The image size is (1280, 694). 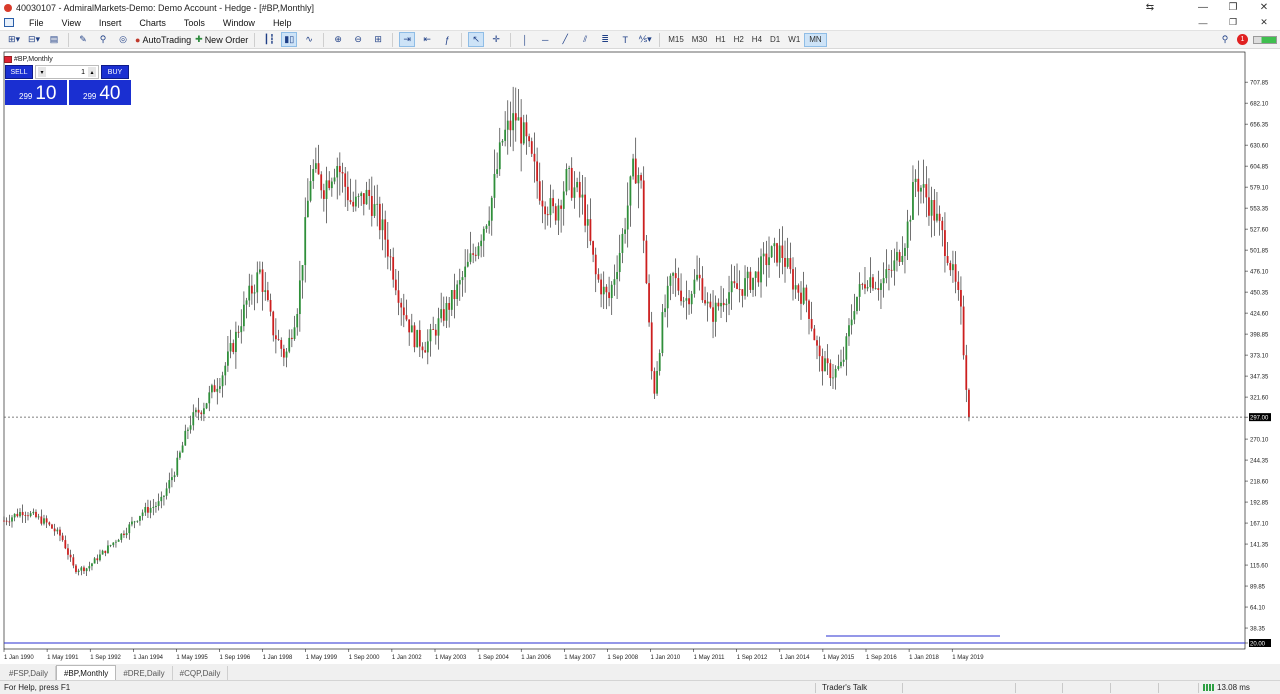 I want to click on buy-price: 299 40, so click(x=100, y=92).